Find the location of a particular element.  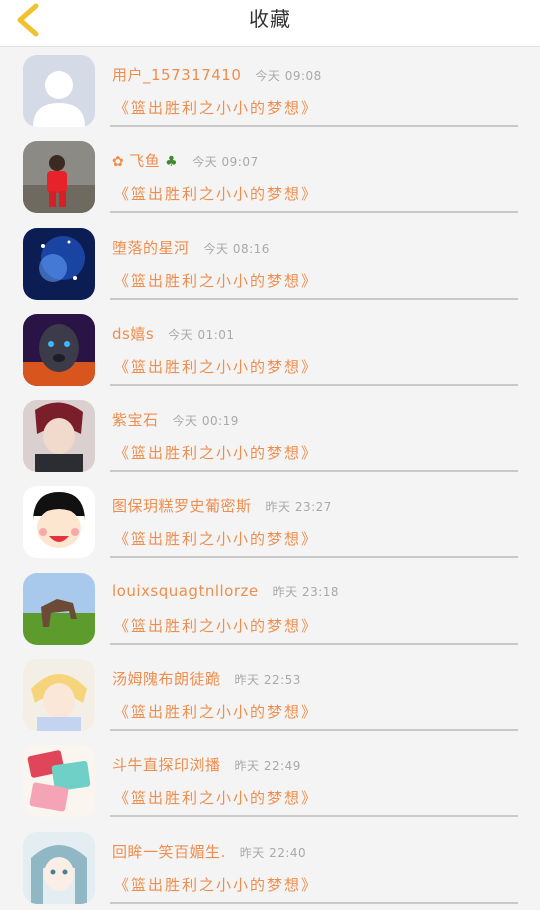

timestamp: 昨天 22:49 is located at coordinates (267, 766).